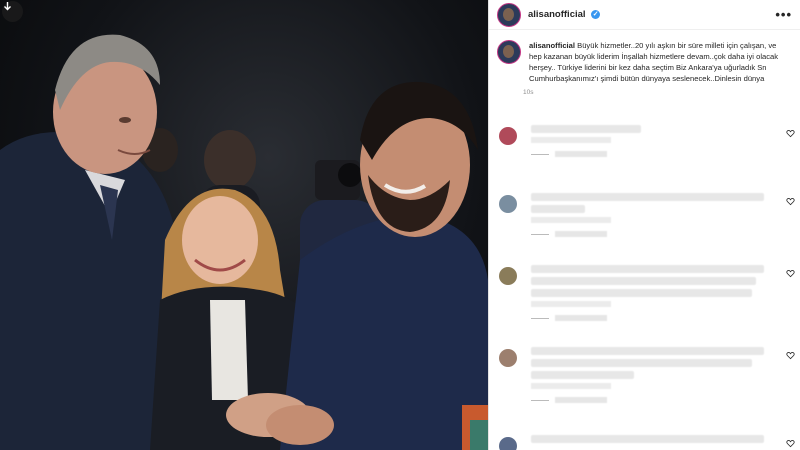  What do you see at coordinates (12, 11) in the screenshot?
I see `download-button` at bounding box center [12, 11].